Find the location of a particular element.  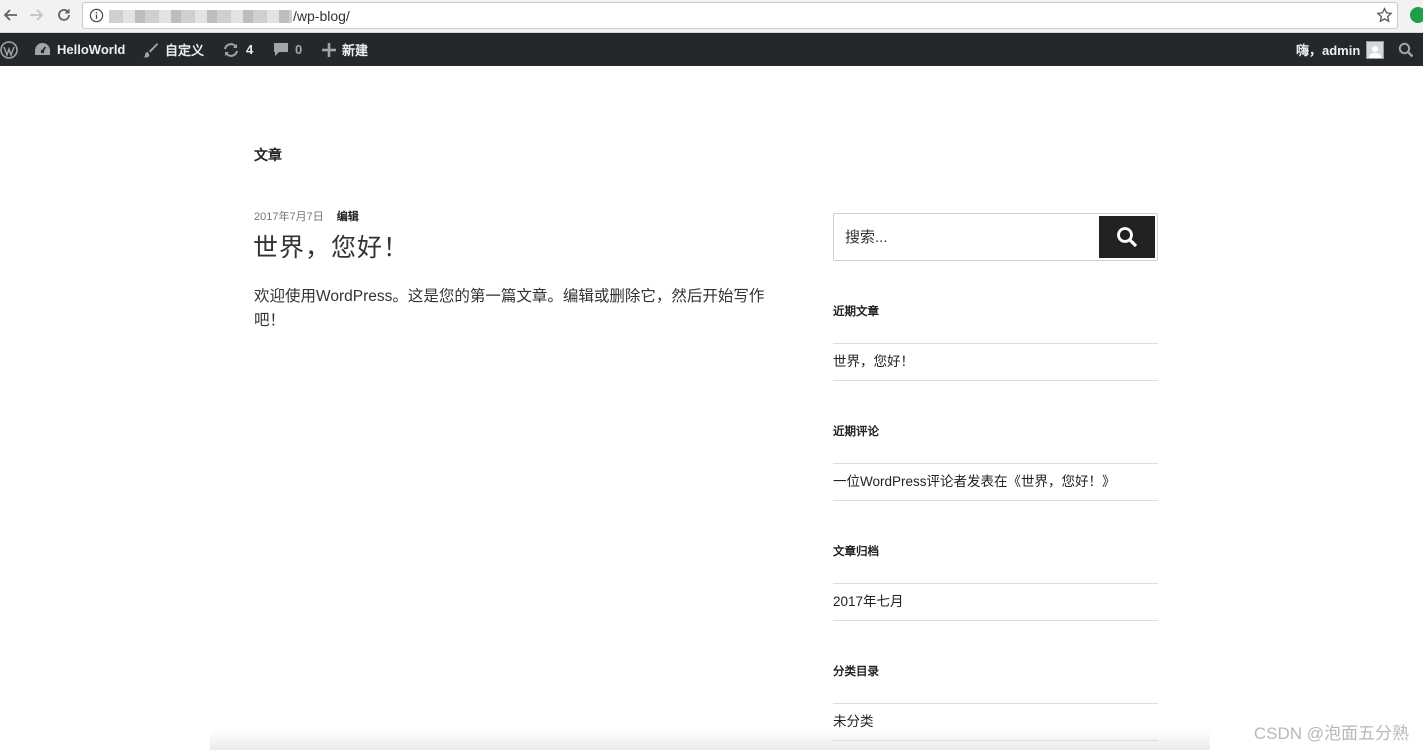

site-name: HelloWorld is located at coordinates (91, 49).